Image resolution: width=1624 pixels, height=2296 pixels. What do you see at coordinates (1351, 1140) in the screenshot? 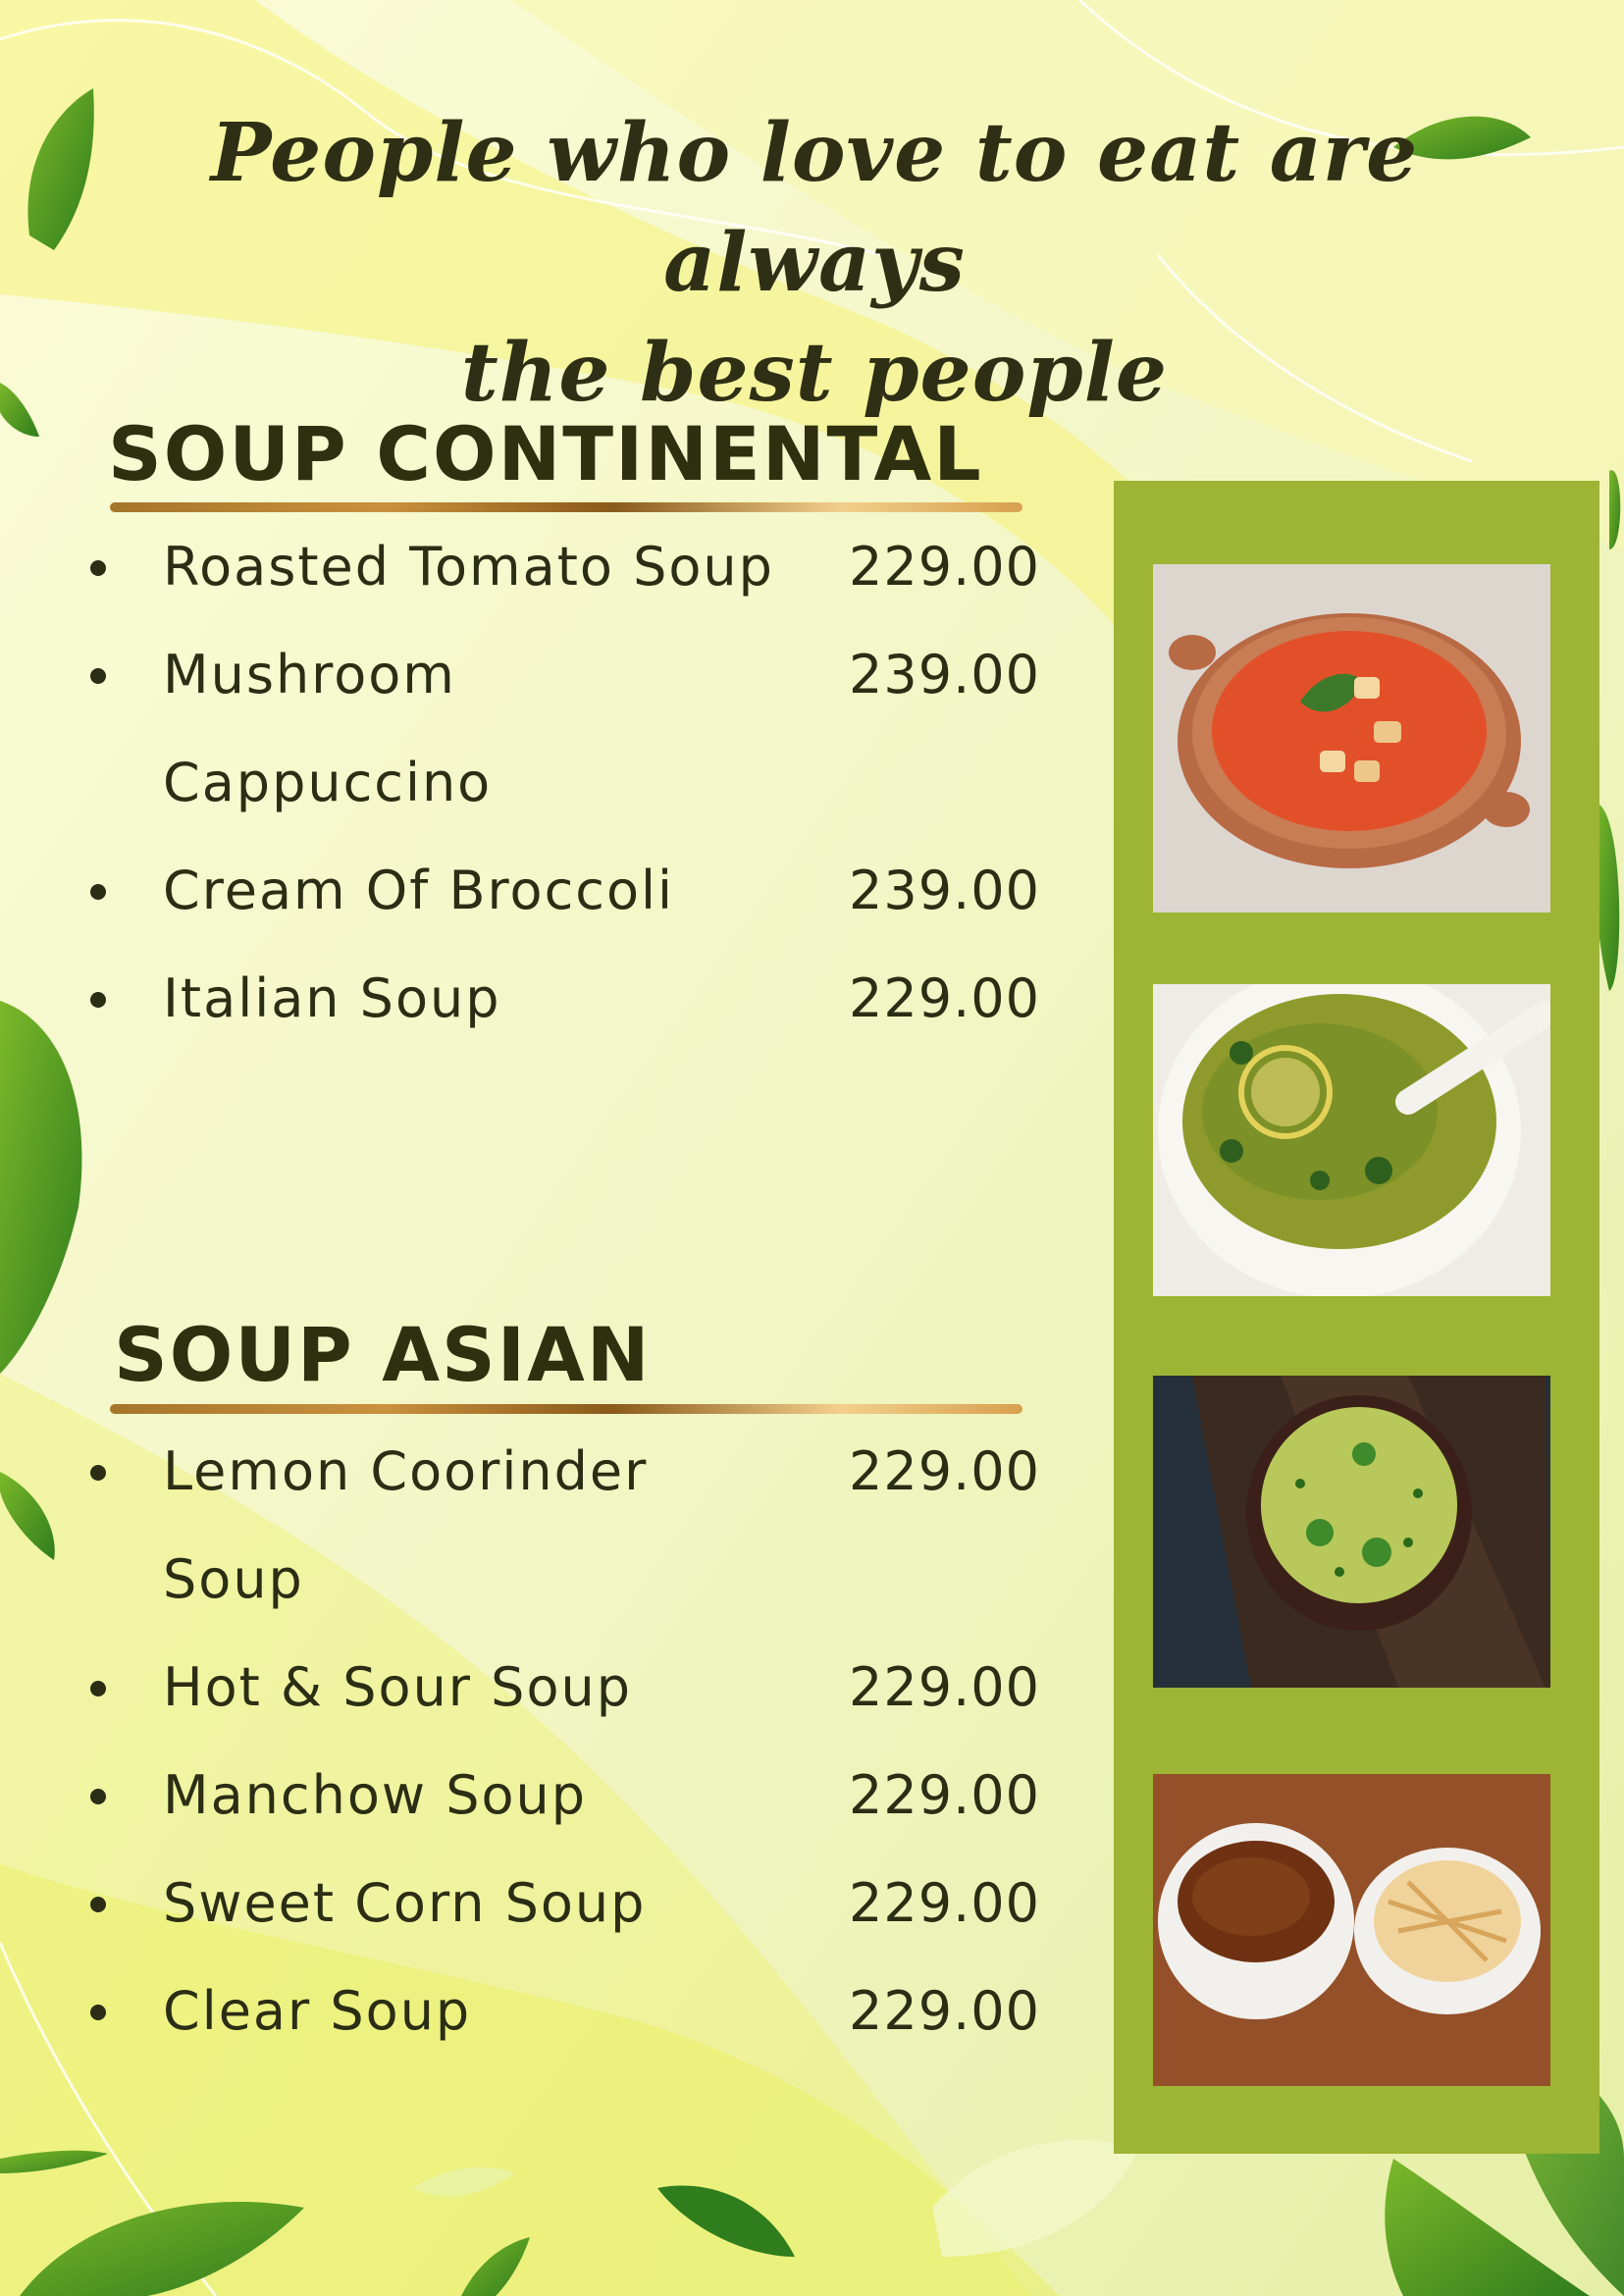
I see `lemon-coriander-soup-photo` at bounding box center [1351, 1140].